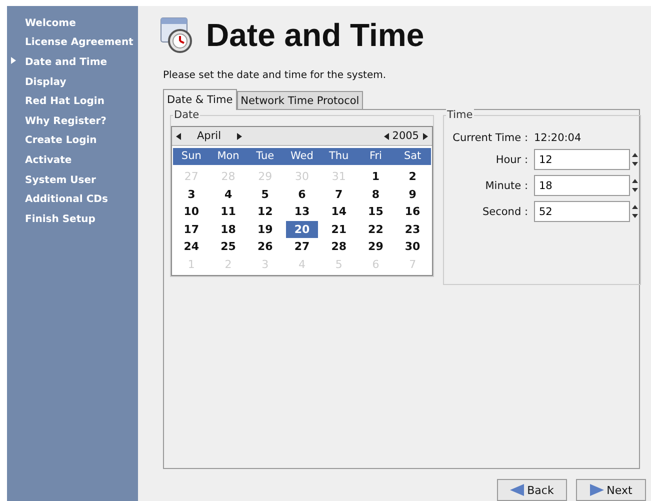 The width and height of the screenshot is (651, 501). I want to click on calendar-day: 9, so click(412, 194).